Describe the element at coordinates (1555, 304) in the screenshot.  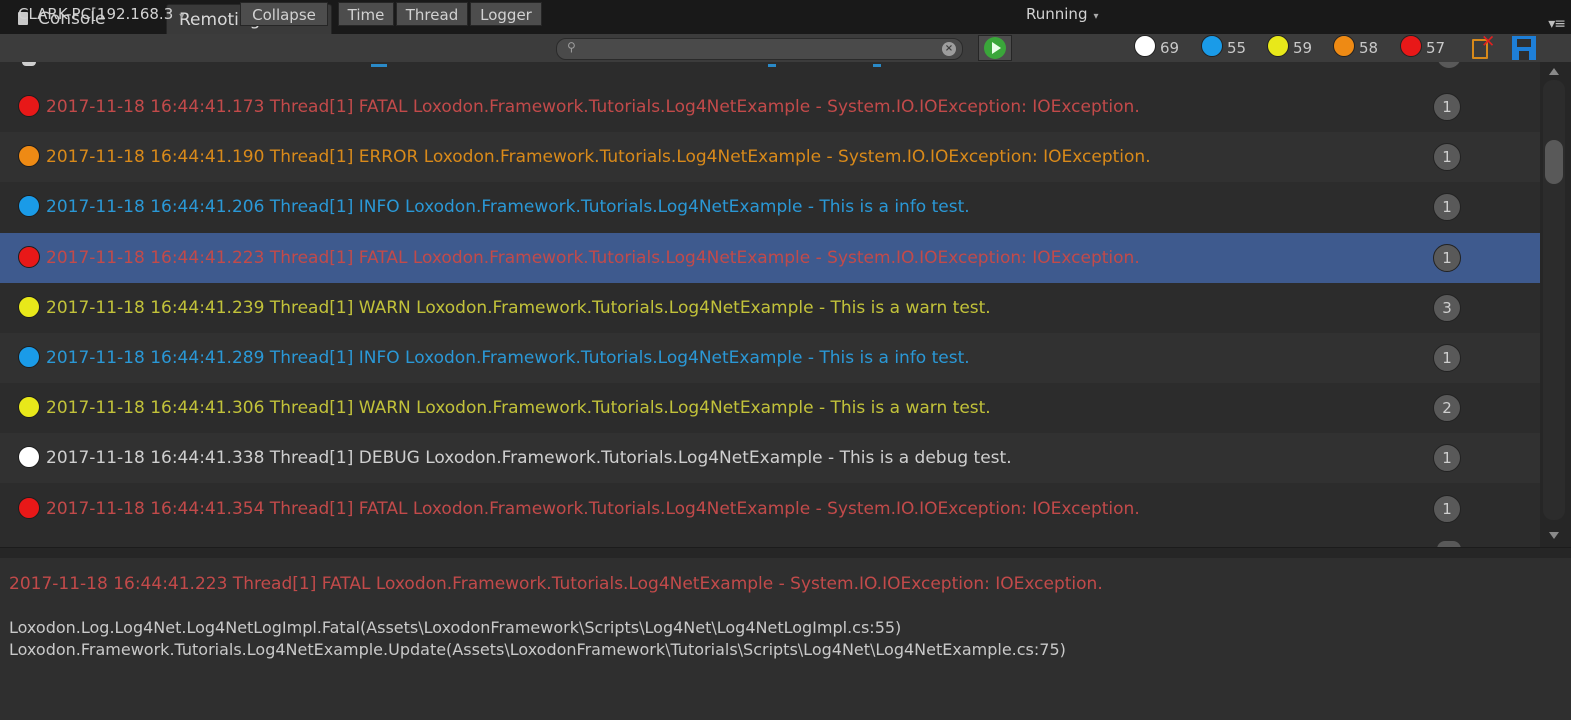
I see `vertical-scrollbar` at that location.